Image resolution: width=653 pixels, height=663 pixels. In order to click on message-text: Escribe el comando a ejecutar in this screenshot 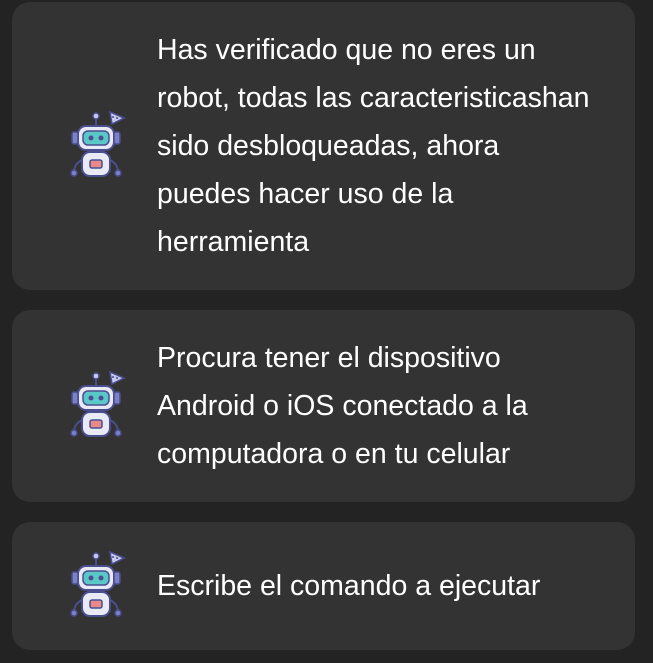, I will do `click(349, 586)`.